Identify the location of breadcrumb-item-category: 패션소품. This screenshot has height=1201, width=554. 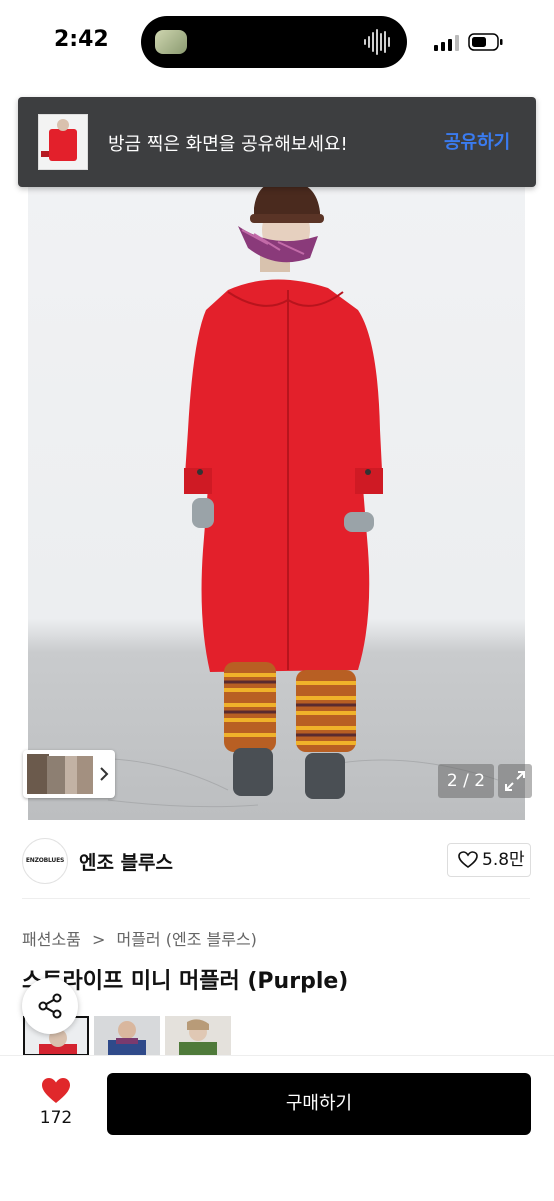
(51, 939).